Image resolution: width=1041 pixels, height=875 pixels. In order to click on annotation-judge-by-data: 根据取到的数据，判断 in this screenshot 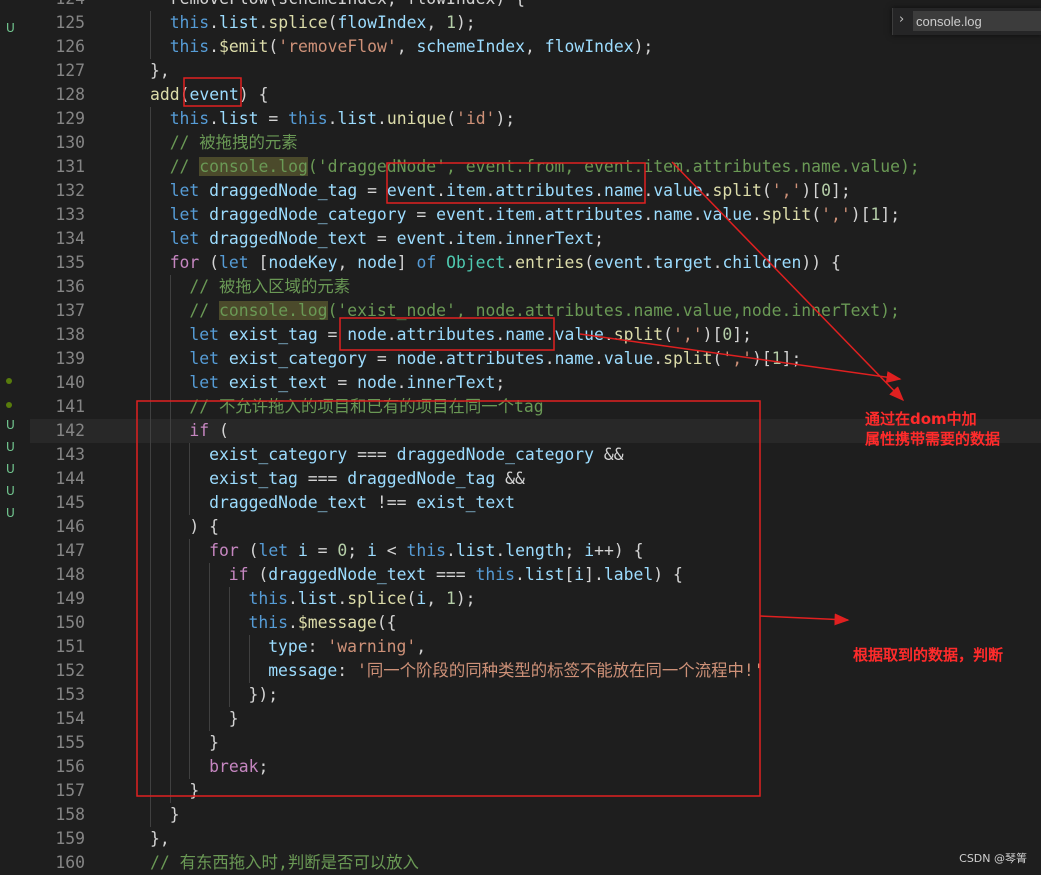, I will do `click(928, 655)`.